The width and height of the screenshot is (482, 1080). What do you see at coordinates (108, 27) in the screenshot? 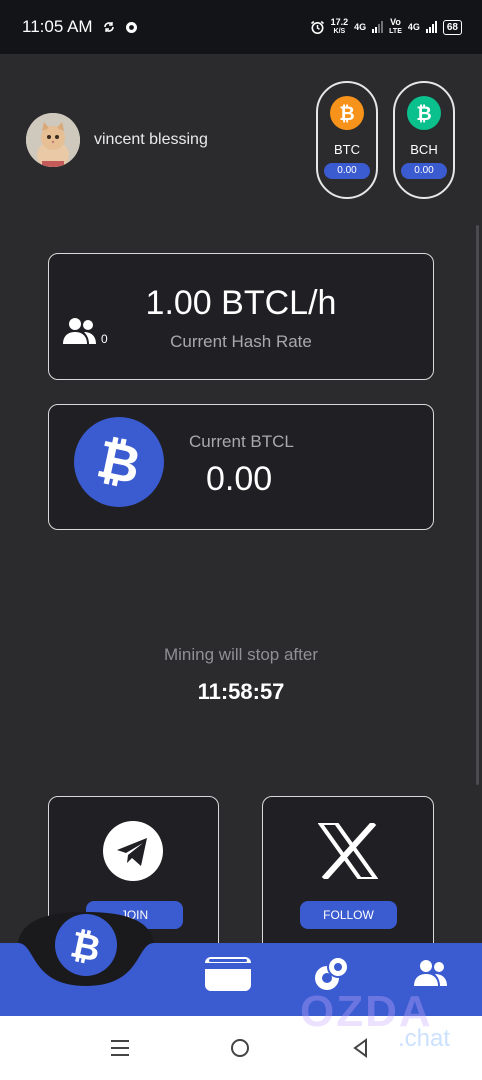
I see `sync-icon` at bounding box center [108, 27].